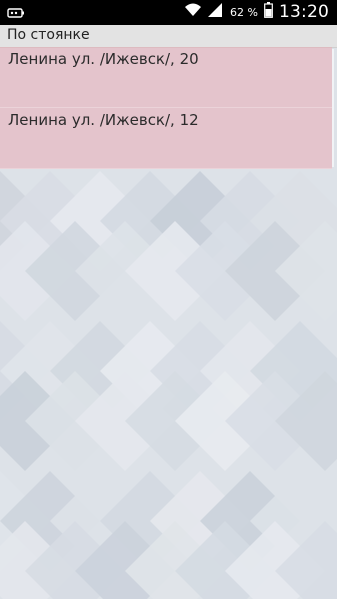  Describe the element at coordinates (268, 12) in the screenshot. I see `battery-icon` at that location.